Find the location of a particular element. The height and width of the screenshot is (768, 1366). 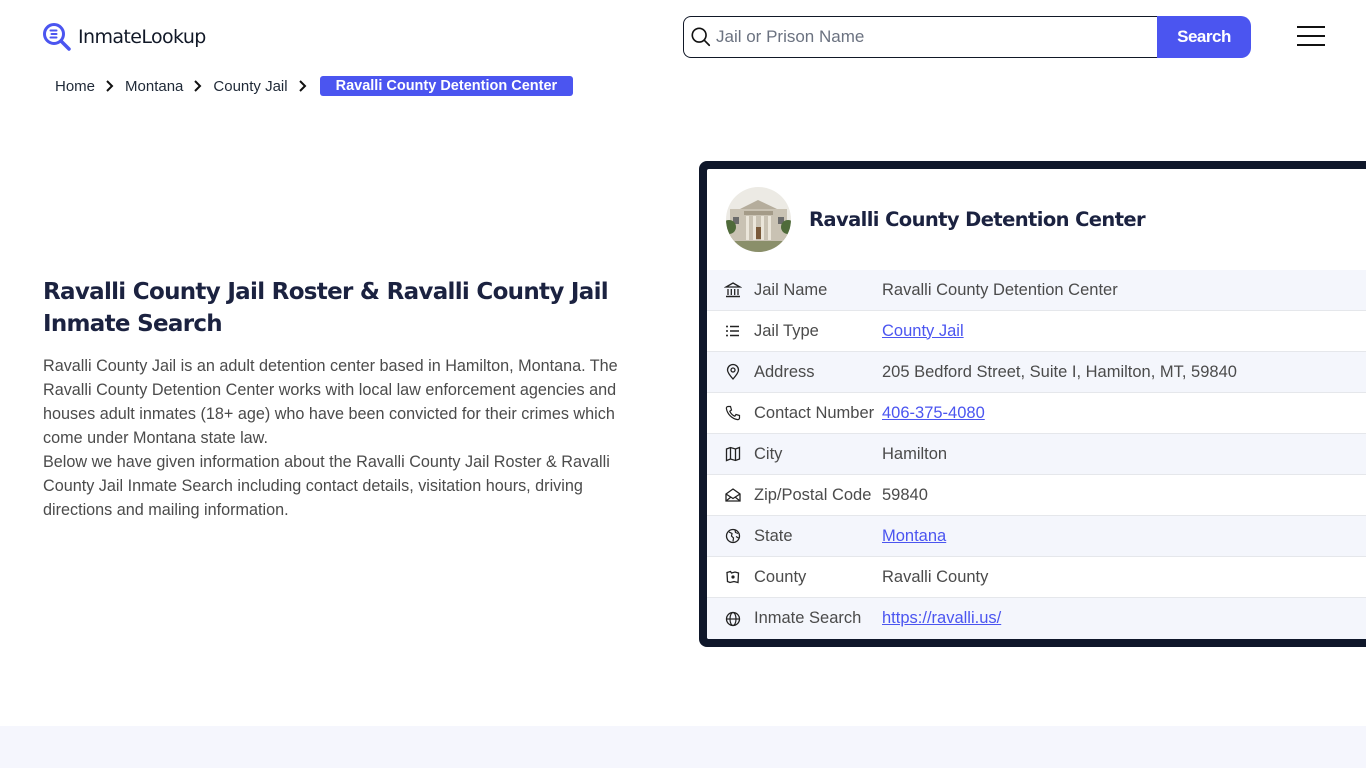

card-header: Ravalli County Detention Center is located at coordinates (1036, 219).